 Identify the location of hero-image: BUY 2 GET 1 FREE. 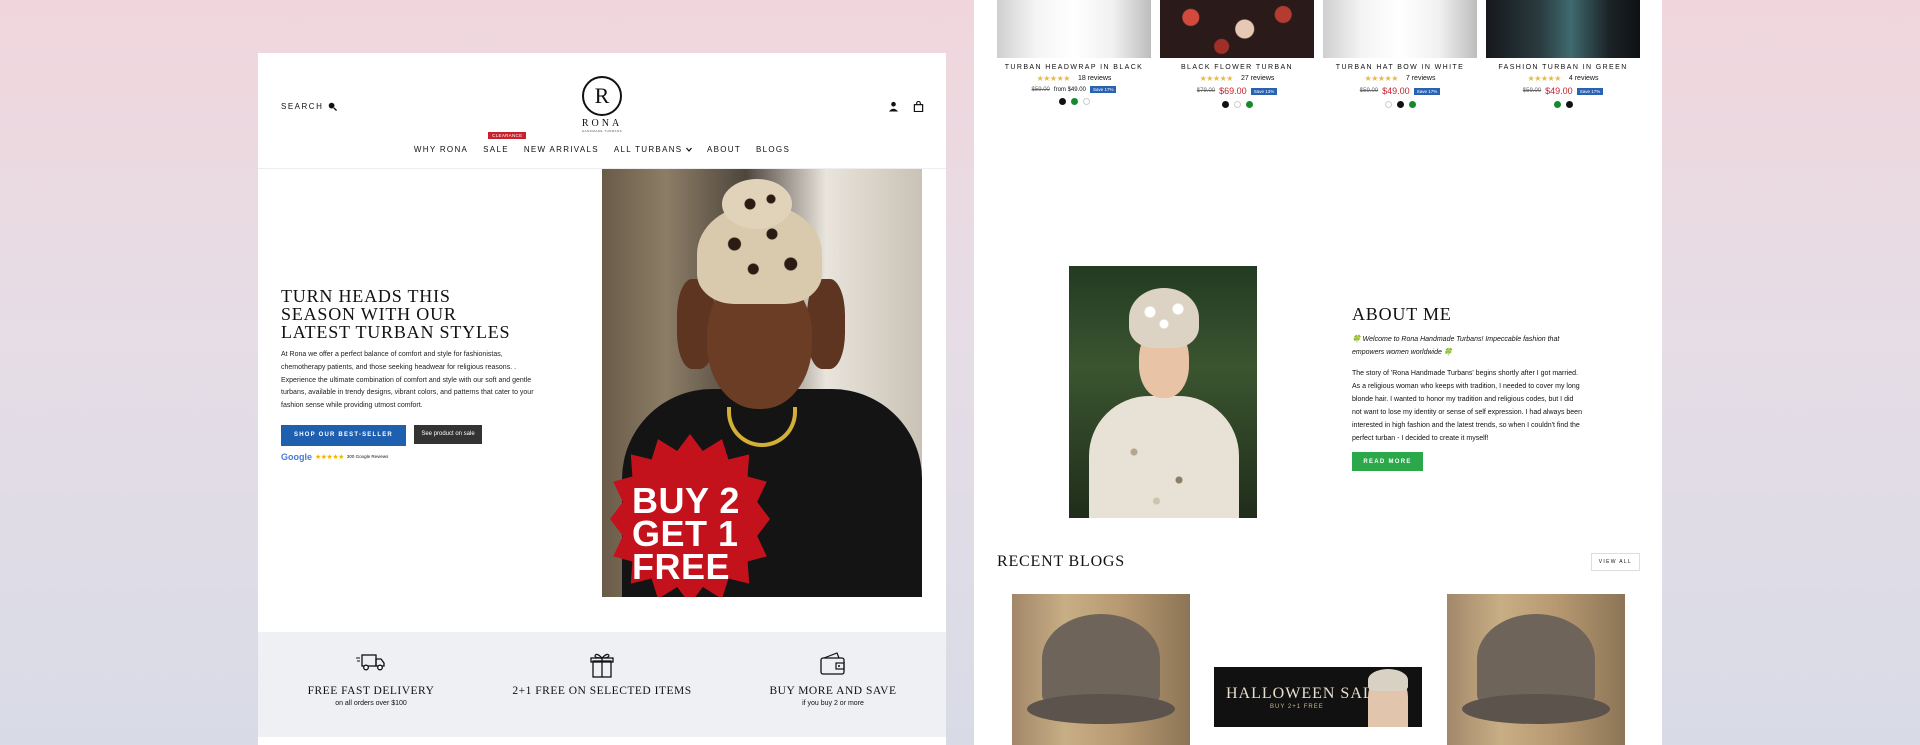
(762, 383).